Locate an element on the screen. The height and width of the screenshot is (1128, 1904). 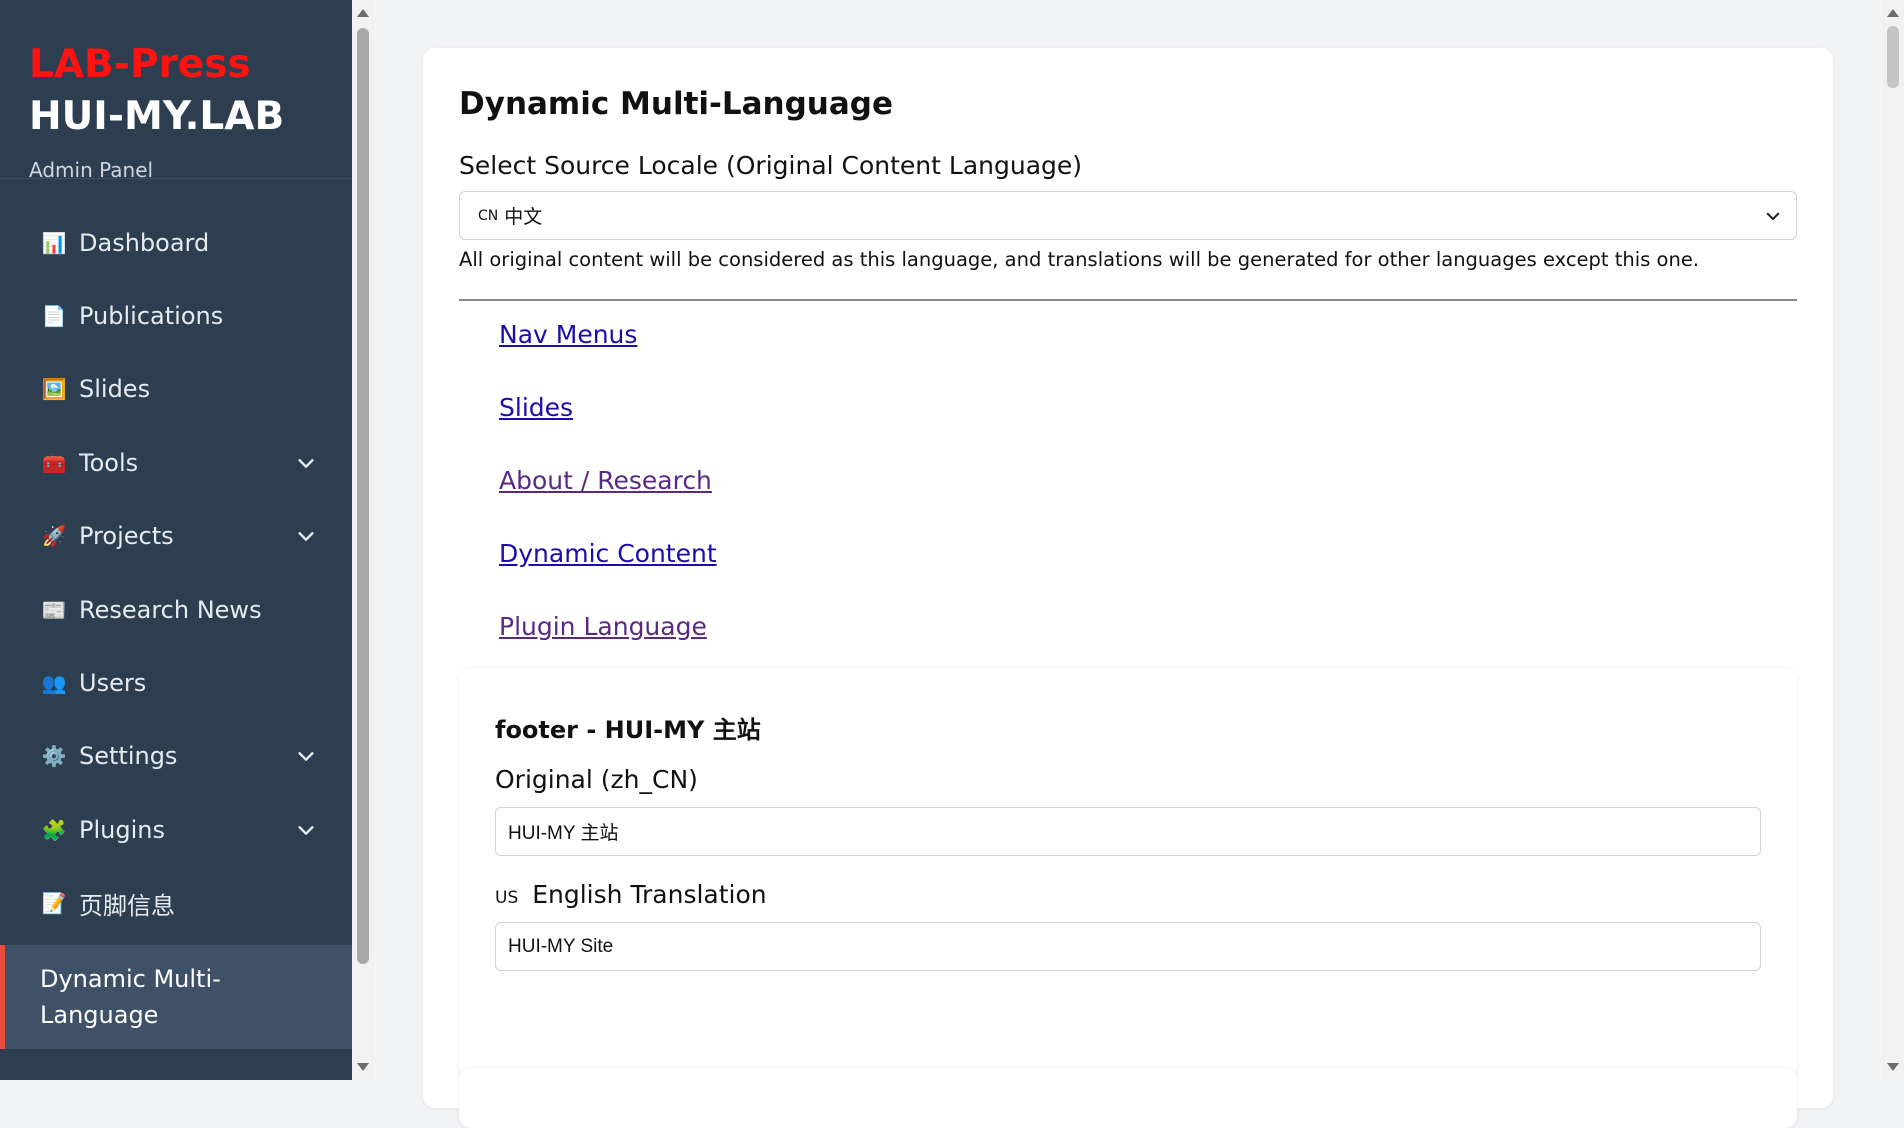
users-icon: 👥 is located at coordinates (54, 683).